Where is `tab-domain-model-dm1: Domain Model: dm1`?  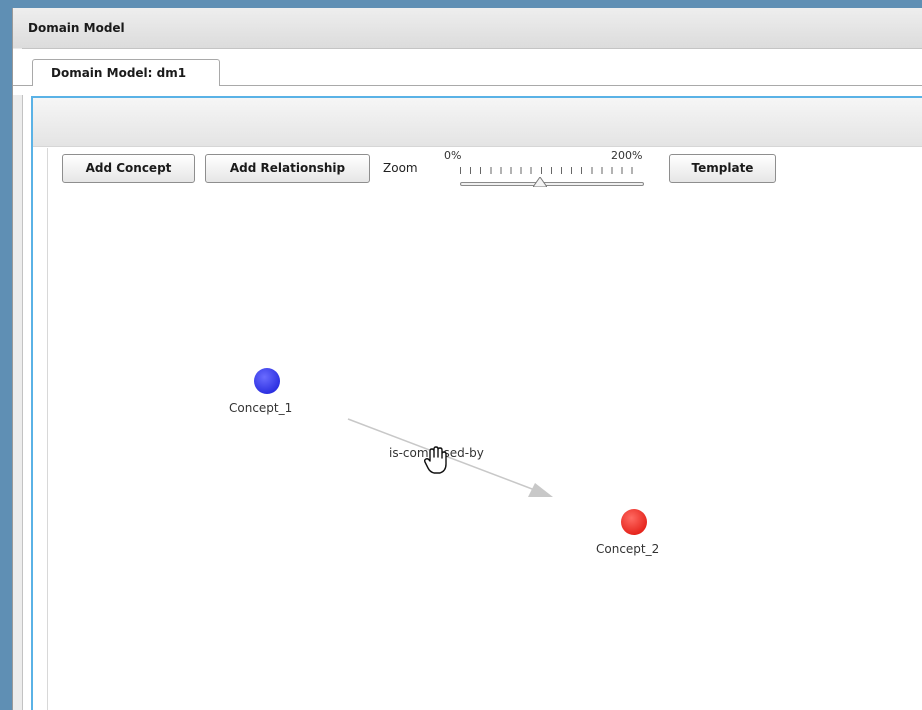
tab-domain-model-dm1: Domain Model: dm1 is located at coordinates (126, 72).